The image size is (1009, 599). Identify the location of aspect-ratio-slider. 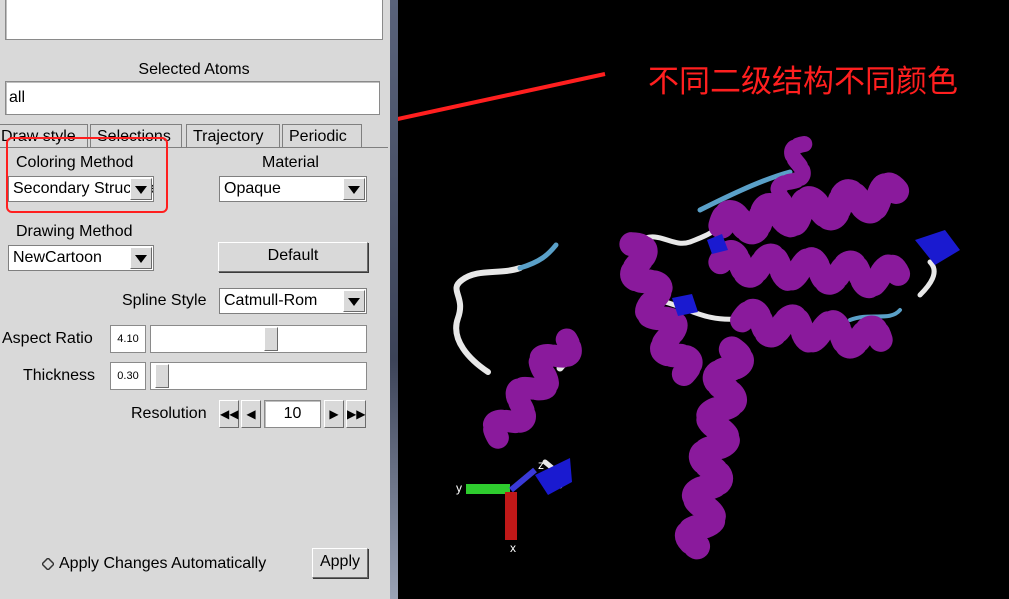
(258, 339).